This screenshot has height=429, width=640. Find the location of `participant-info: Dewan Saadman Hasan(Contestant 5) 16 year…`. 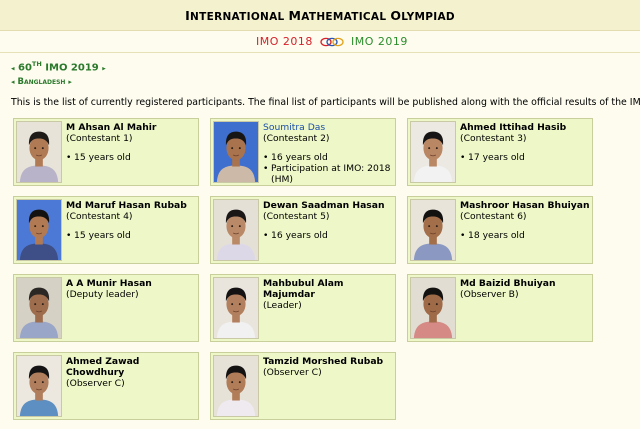

participant-info: Dewan Saadman Hasan(Contestant 5) 16 year… is located at coordinates (328, 220).